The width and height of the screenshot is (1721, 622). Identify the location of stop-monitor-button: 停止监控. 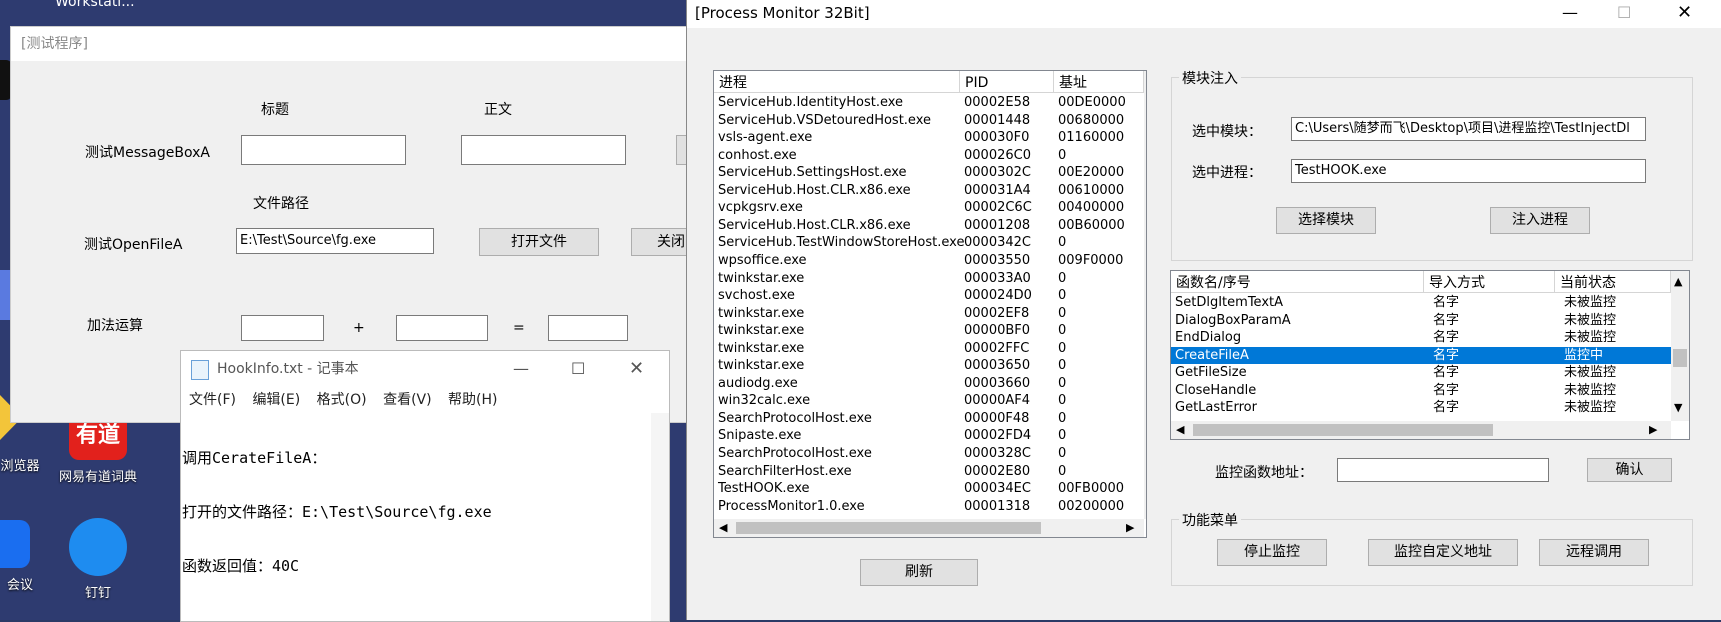
(1272, 552).